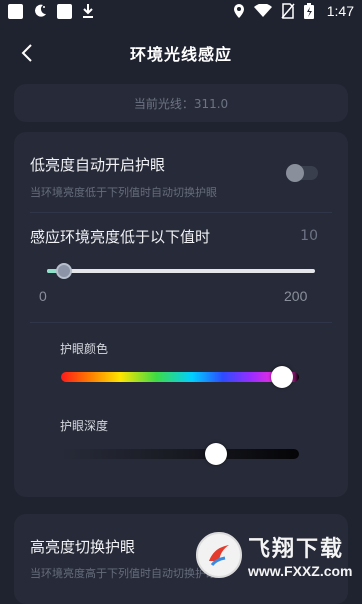  What do you see at coordinates (180, 454) in the screenshot?
I see `depth-slider` at bounding box center [180, 454].